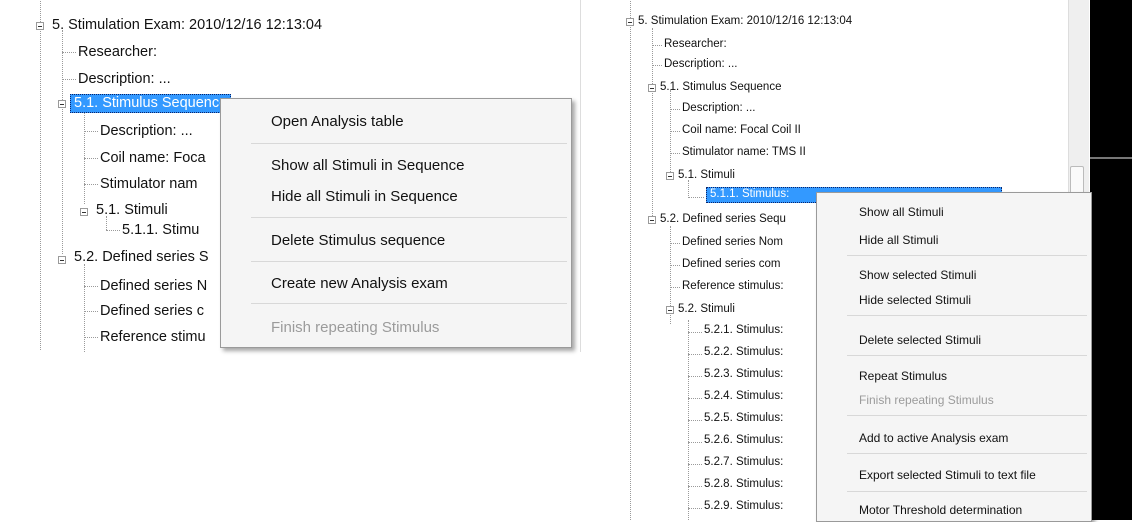 Image resolution: width=1132 pixels, height=522 pixels. Describe the element at coordinates (743, 484) in the screenshot. I see `tree-node-stimulus: 5.2.8. Stimulus:` at that location.